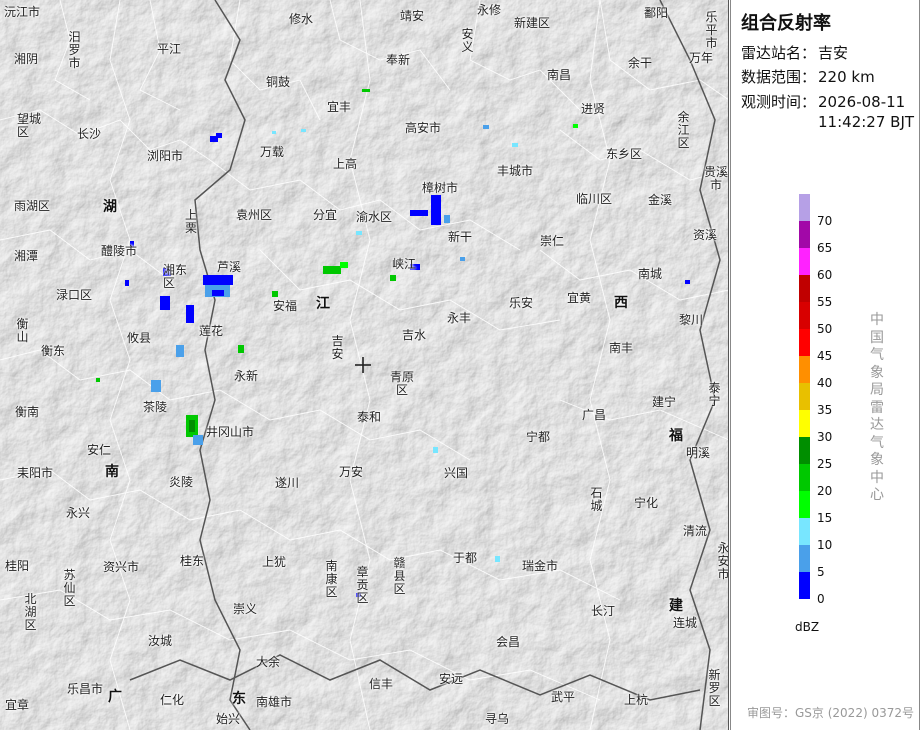  What do you see at coordinates (825, 383) in the screenshot?
I see `legend-label: 40` at bounding box center [825, 383].